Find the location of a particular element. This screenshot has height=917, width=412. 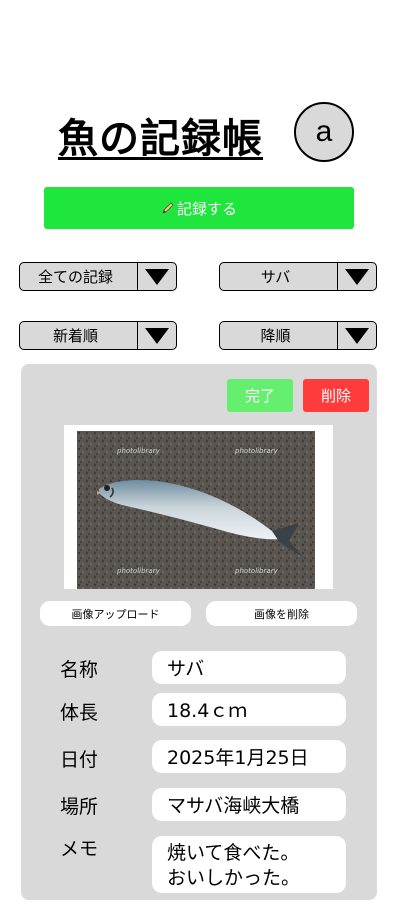

species-dropdown: サバ is located at coordinates (298, 276).